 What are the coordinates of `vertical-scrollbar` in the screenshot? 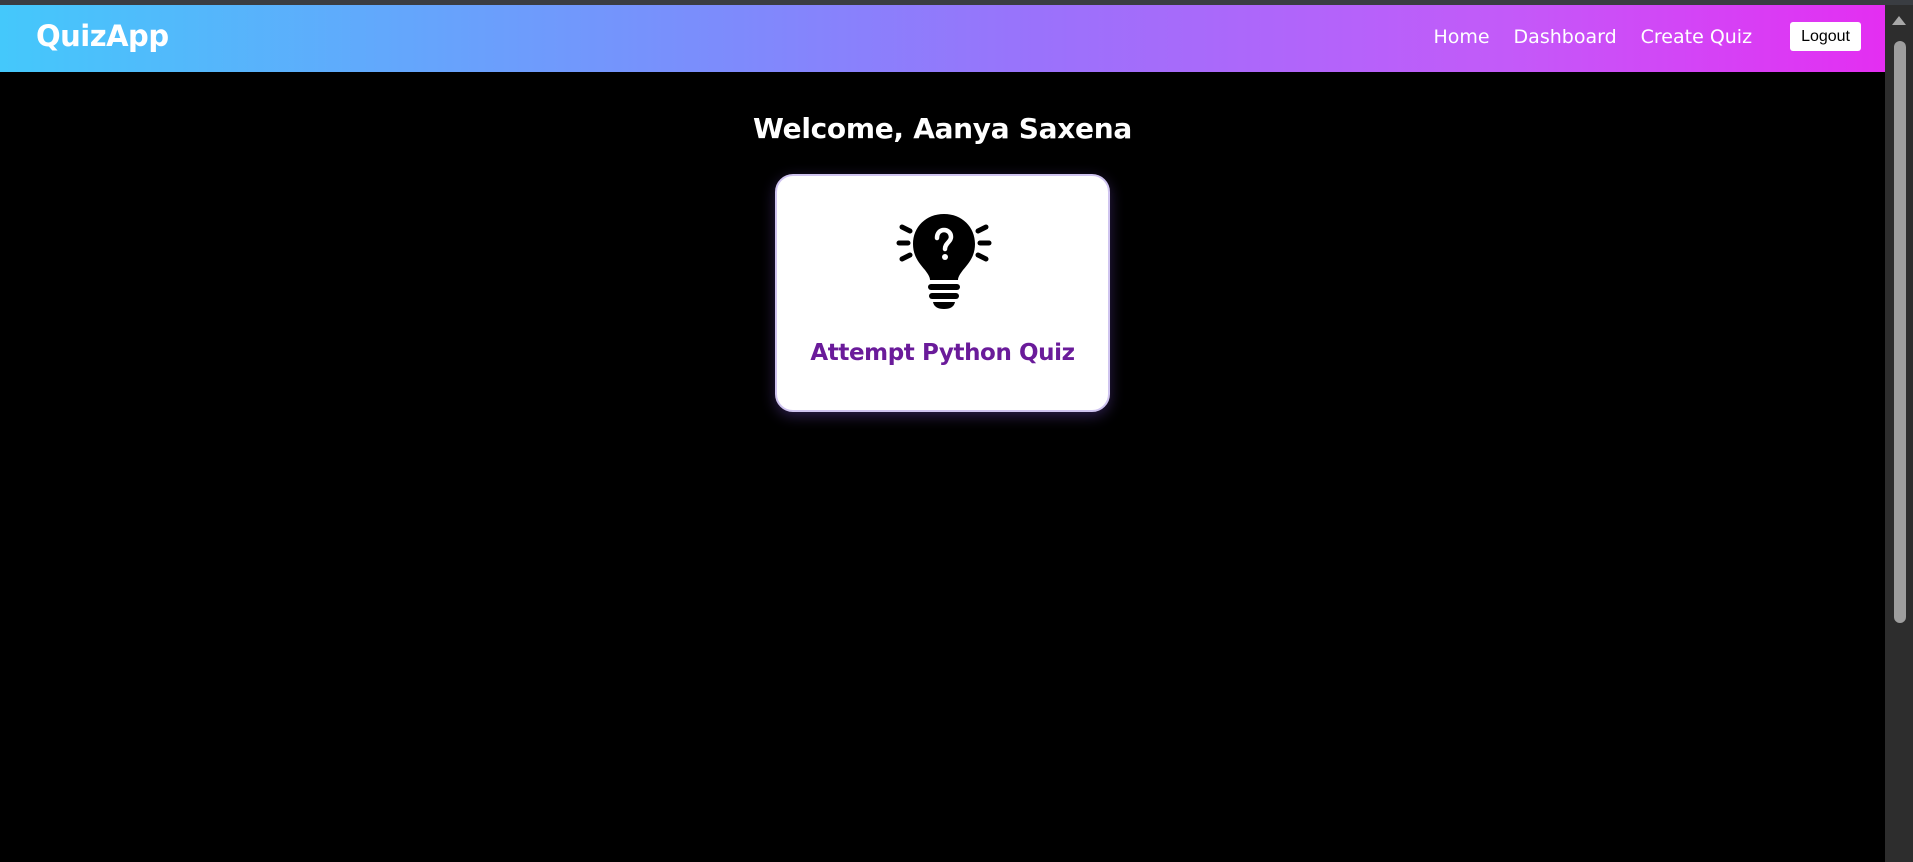 It's located at (1899, 433).